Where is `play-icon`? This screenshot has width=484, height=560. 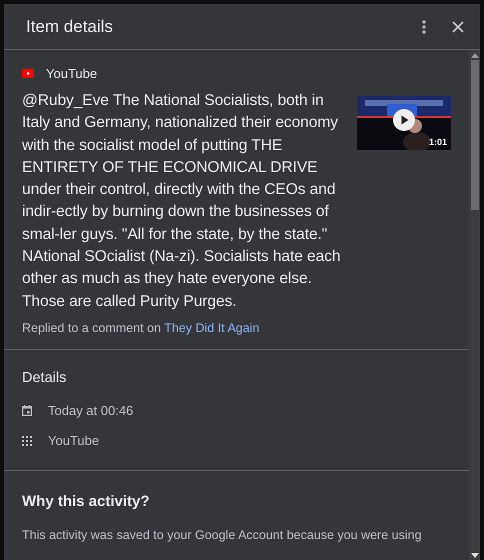 play-icon is located at coordinates (404, 120).